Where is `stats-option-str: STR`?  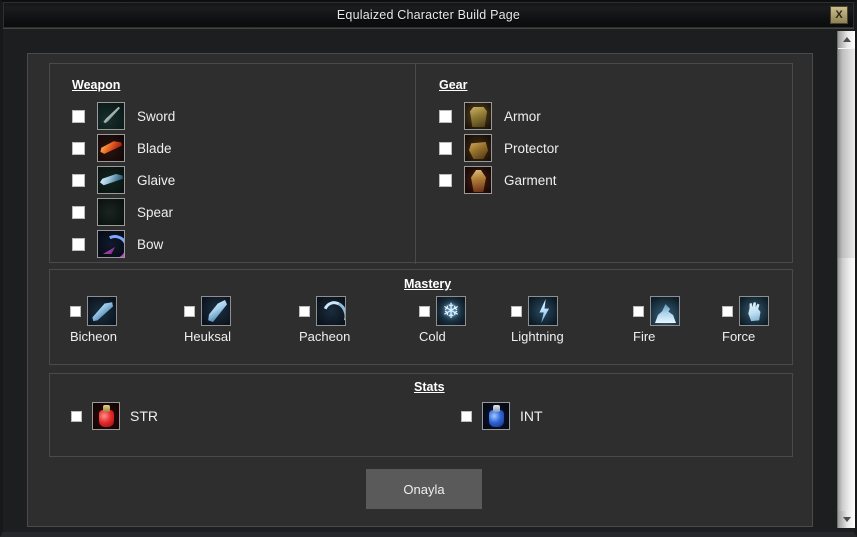
stats-option-str: STR is located at coordinates (114, 416).